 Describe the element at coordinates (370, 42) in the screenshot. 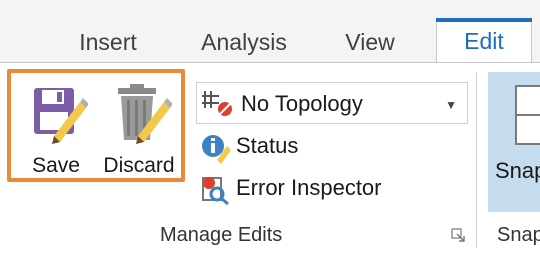

I see `tab-view: View` at that location.